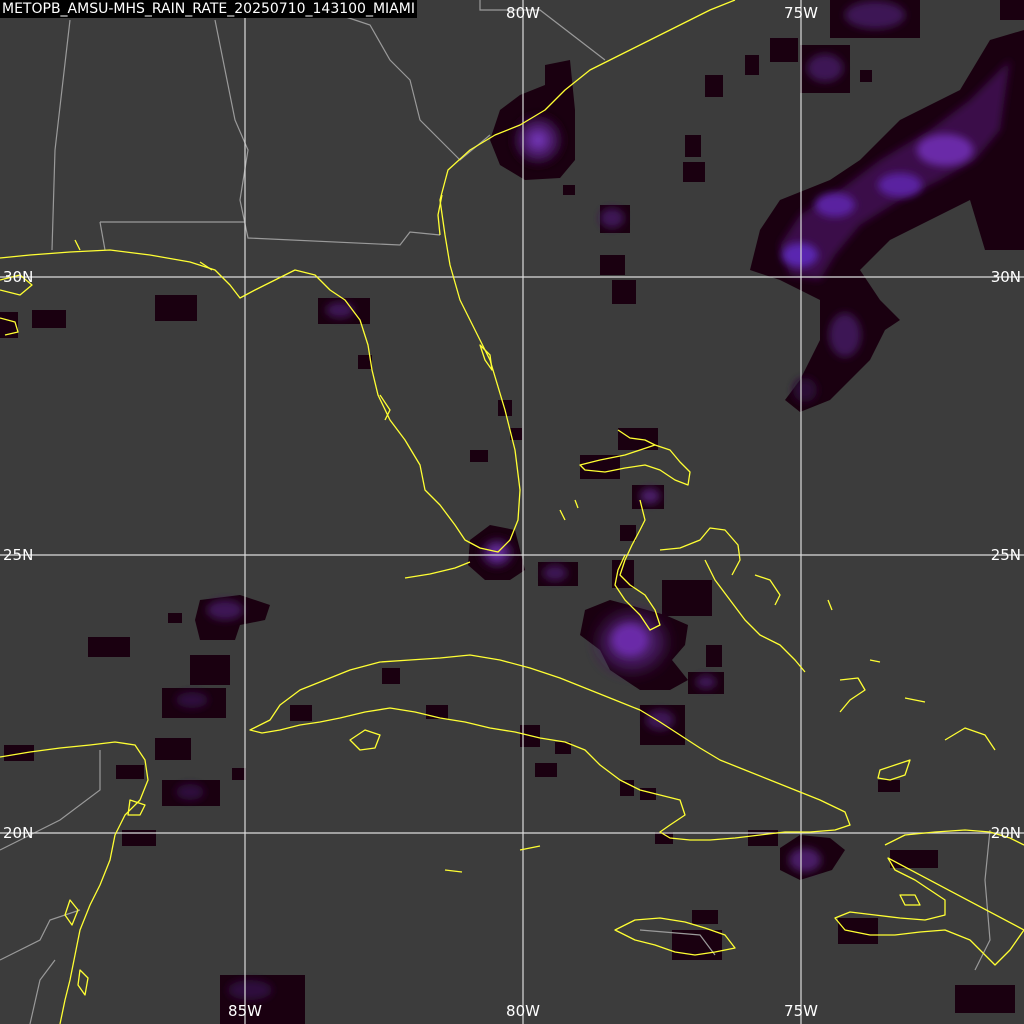 The image size is (1024, 1024). Describe the element at coordinates (887, 221) in the screenshot. I see `rain-band-northeast` at that location.